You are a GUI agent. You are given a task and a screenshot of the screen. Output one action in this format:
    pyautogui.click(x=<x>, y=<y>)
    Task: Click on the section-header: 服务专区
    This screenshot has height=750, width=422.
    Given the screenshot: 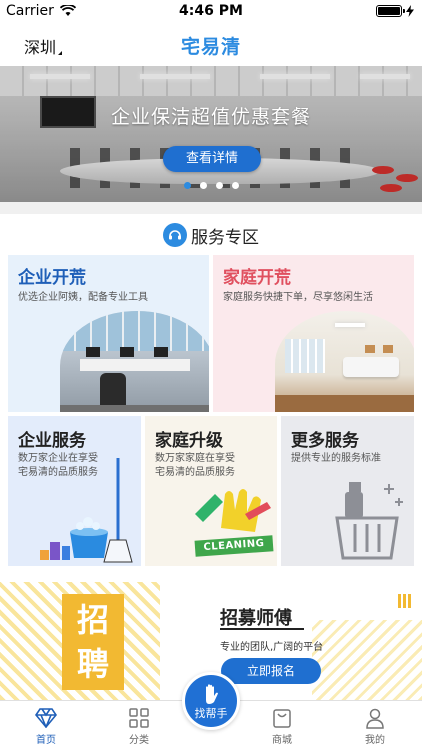 What is the action you would take?
    pyautogui.click(x=211, y=235)
    